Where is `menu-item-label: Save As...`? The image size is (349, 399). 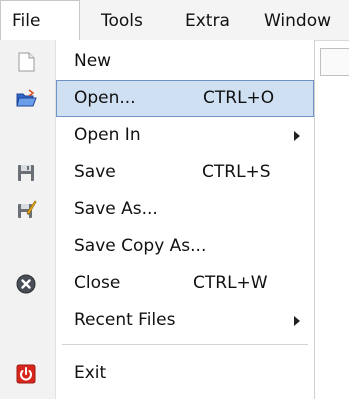 menu-item-label: Save As... is located at coordinates (116, 209).